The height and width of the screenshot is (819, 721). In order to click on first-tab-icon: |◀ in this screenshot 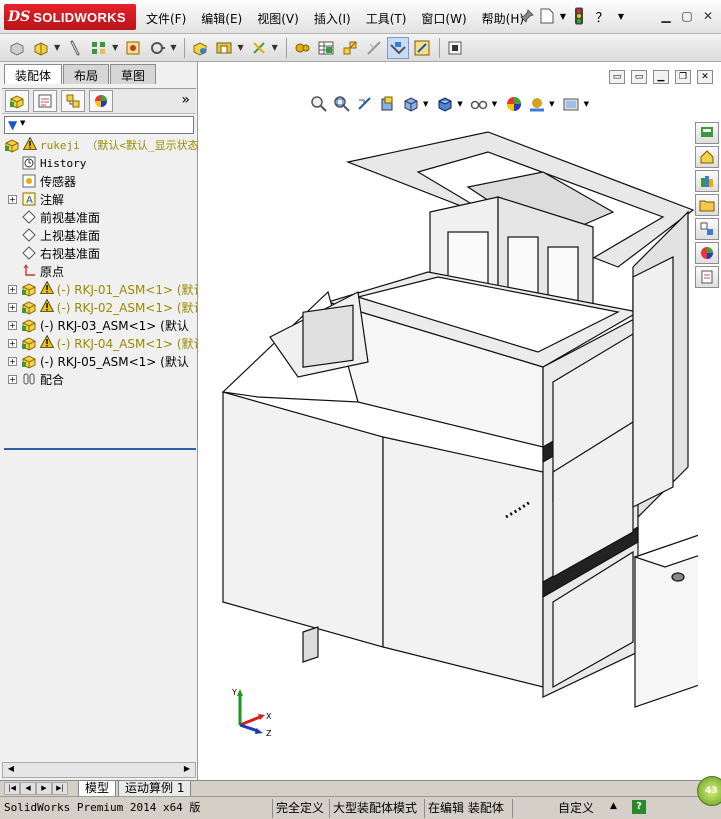, I will do `click(12, 788)`.